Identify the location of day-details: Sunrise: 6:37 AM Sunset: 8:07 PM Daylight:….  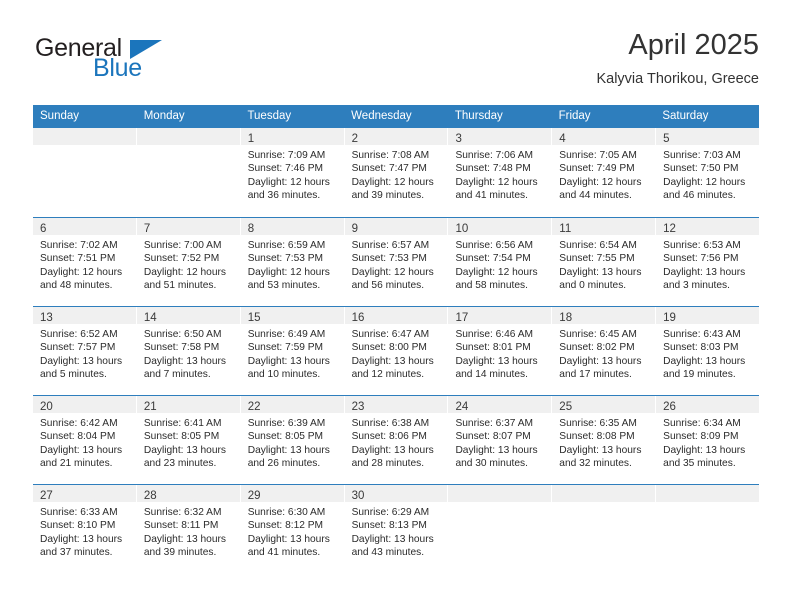
(499, 441).